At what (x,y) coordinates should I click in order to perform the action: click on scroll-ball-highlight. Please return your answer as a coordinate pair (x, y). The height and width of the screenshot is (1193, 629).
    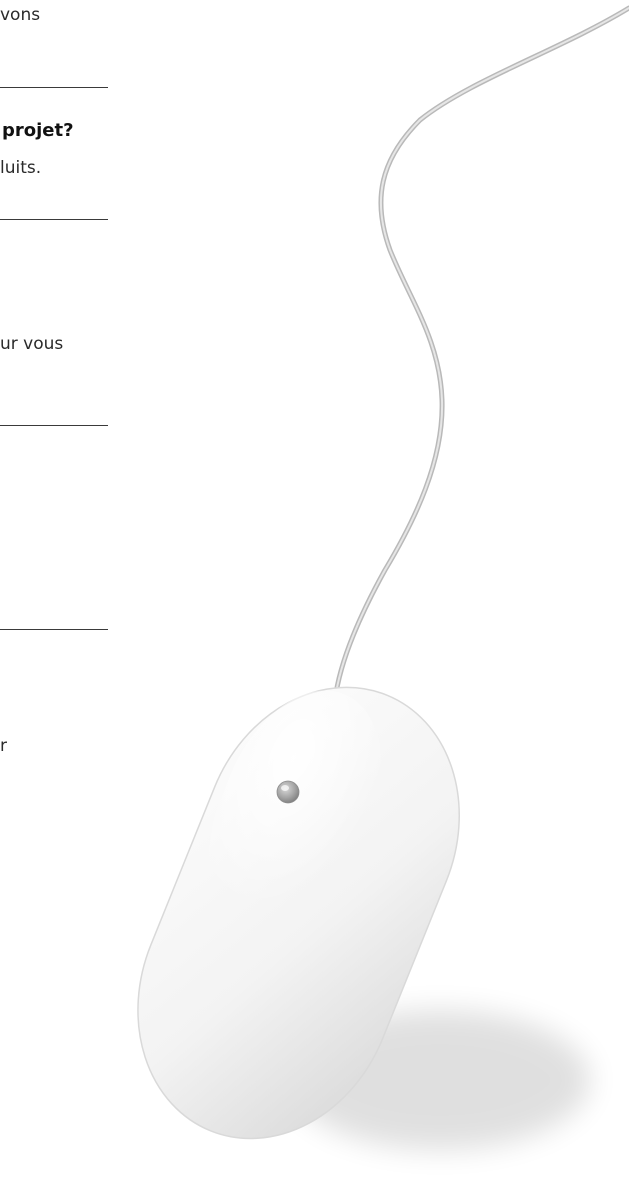
    Looking at the image, I should click on (285, 788).